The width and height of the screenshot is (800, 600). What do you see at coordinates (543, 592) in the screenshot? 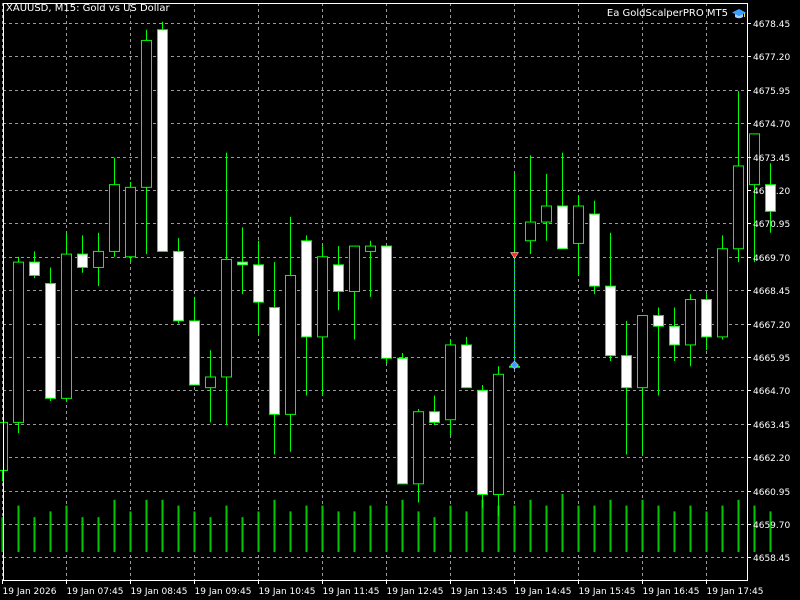
I see `time-label: 19 Jan 14:45` at bounding box center [543, 592].